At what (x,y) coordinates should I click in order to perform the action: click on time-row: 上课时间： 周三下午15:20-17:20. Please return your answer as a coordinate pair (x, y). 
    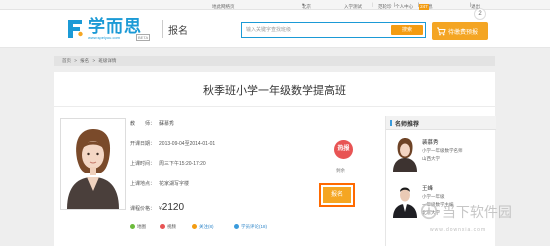
    Looking at the image, I should click on (168, 163).